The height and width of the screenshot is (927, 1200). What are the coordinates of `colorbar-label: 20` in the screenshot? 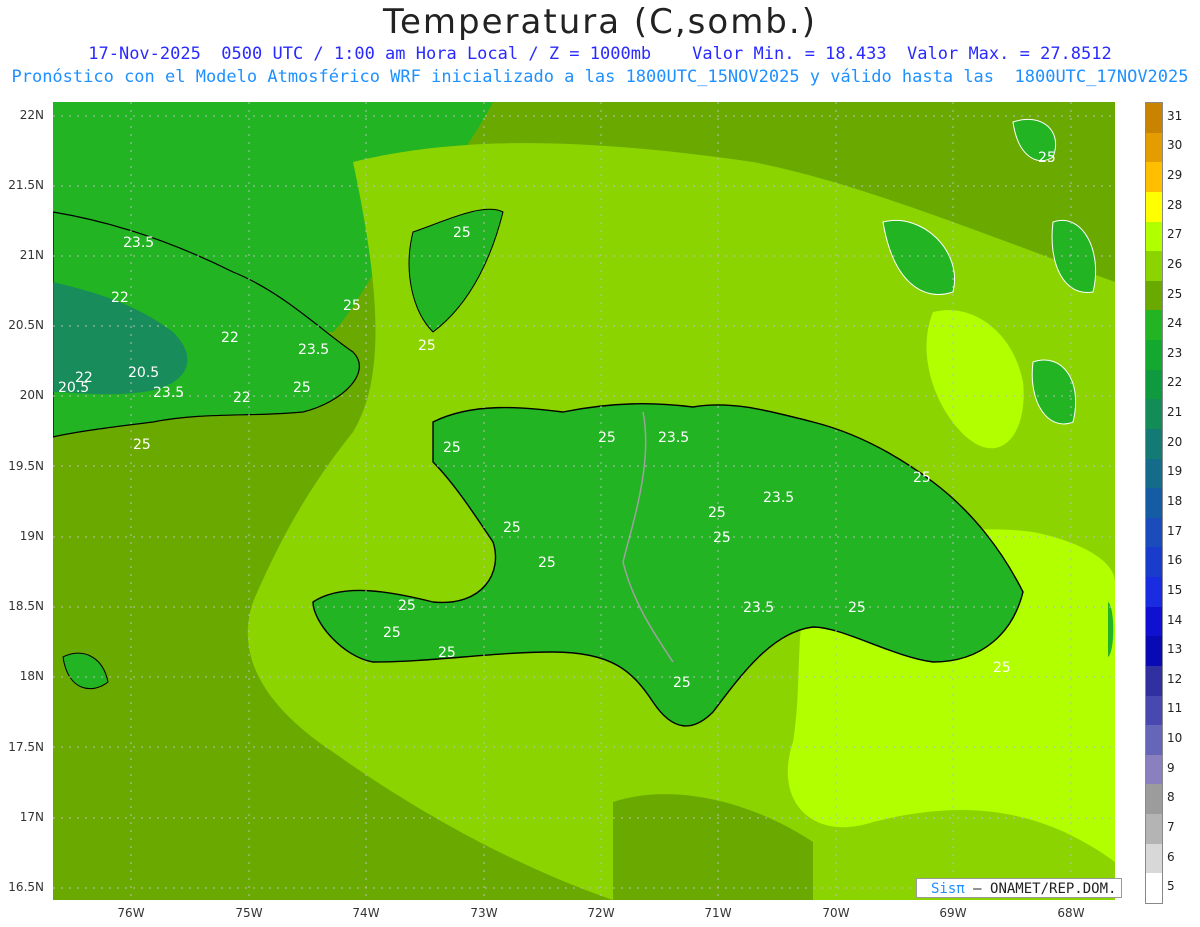 It's located at (1175, 441).